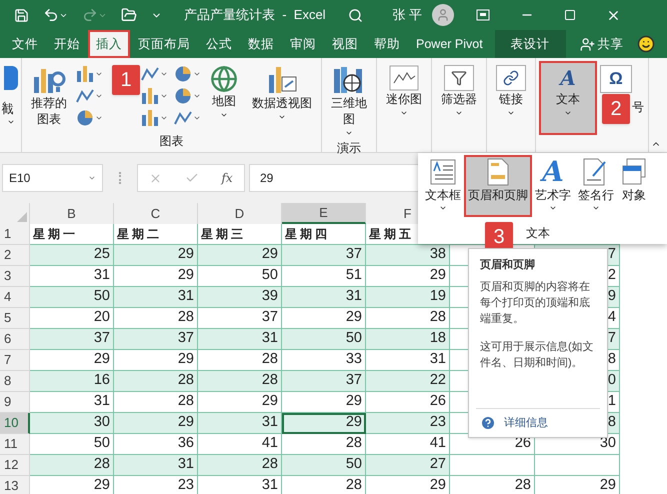  I want to click on row-header: 12, so click(15, 465).